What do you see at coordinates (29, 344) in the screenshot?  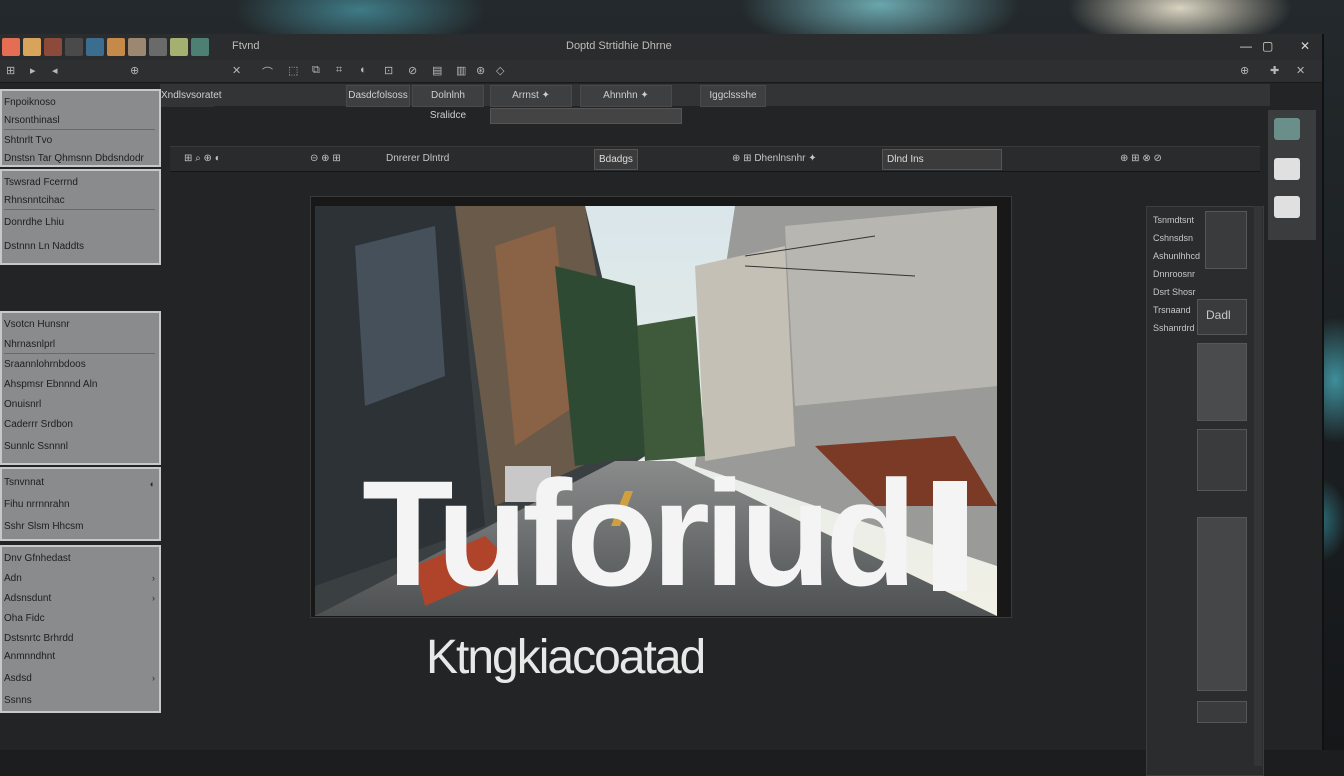 I see `panel-row-label: Nhrnasnlprl` at bounding box center [29, 344].